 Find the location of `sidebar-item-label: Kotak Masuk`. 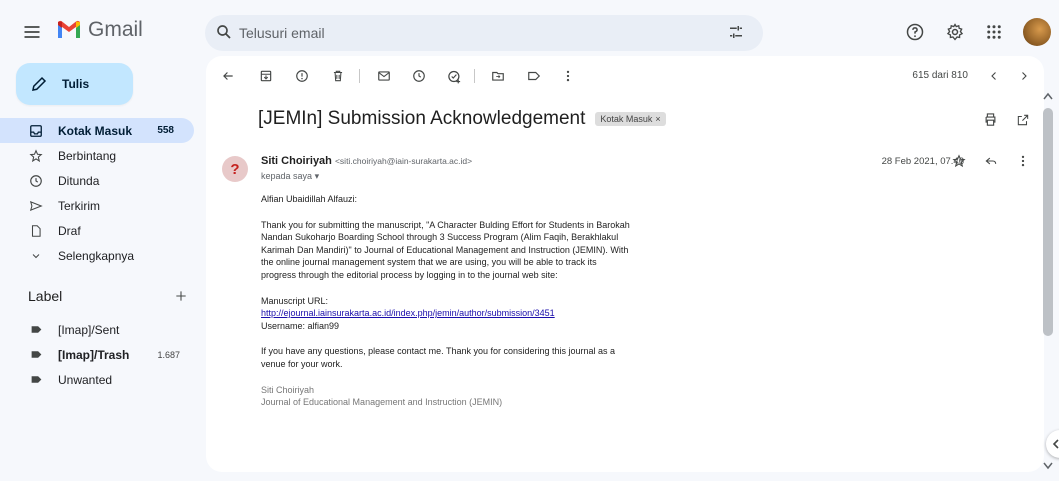

sidebar-item-label: Kotak Masuk is located at coordinates (95, 130).